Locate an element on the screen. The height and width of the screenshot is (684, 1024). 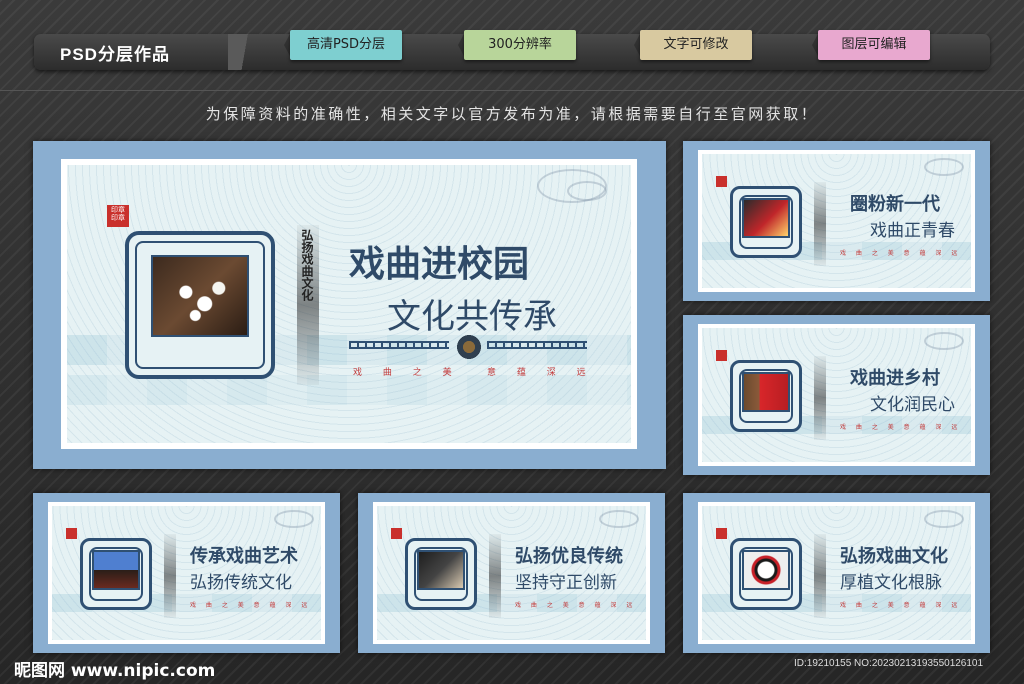
board-paper: 传承戏曲艺术 弘扬传统文化 戏 曲 之 美 意 蕴 深 远 is located at coordinates (186, 573).